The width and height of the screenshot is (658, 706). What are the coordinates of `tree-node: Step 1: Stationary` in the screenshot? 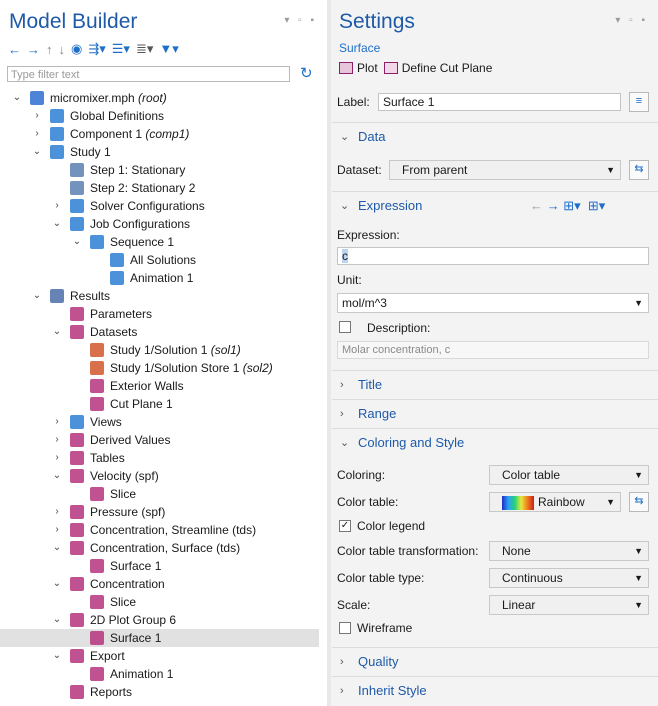 It's located at (159, 170).